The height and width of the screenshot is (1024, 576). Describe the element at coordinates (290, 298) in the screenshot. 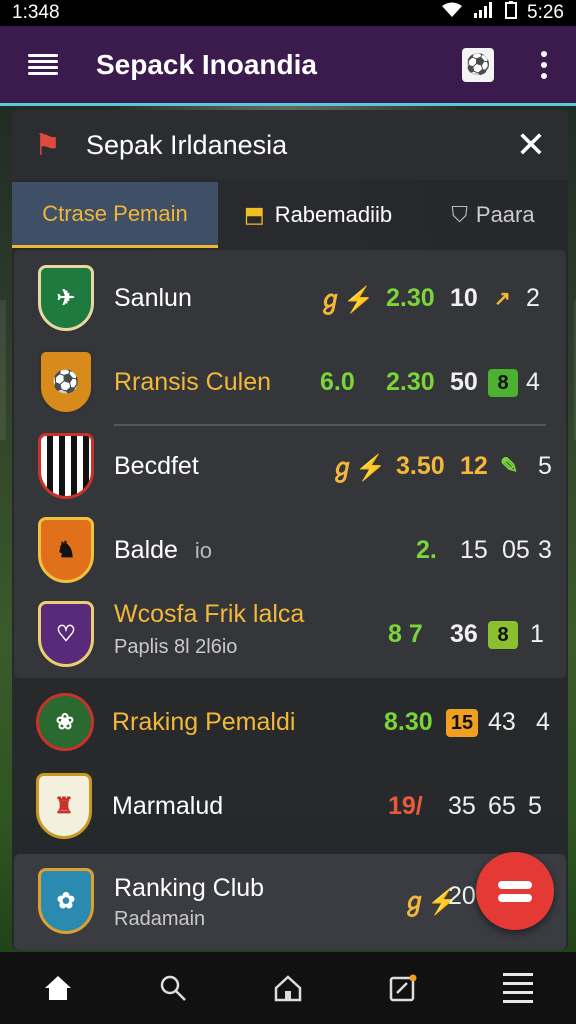

I see `list-item: ✈ Sanlun ℊ⚡ 2.30 10 ↗ 2` at that location.